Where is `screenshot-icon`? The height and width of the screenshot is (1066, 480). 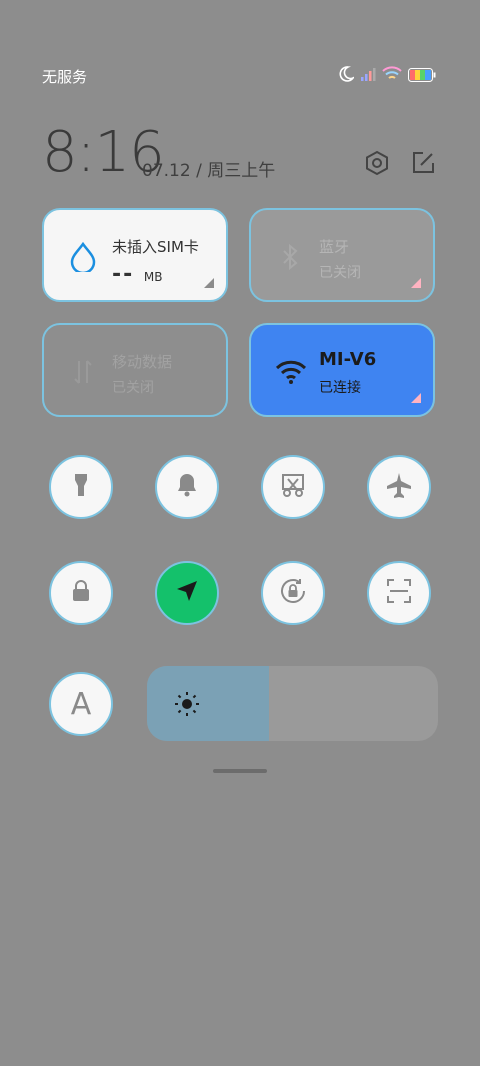 screenshot-icon is located at coordinates (293, 487).